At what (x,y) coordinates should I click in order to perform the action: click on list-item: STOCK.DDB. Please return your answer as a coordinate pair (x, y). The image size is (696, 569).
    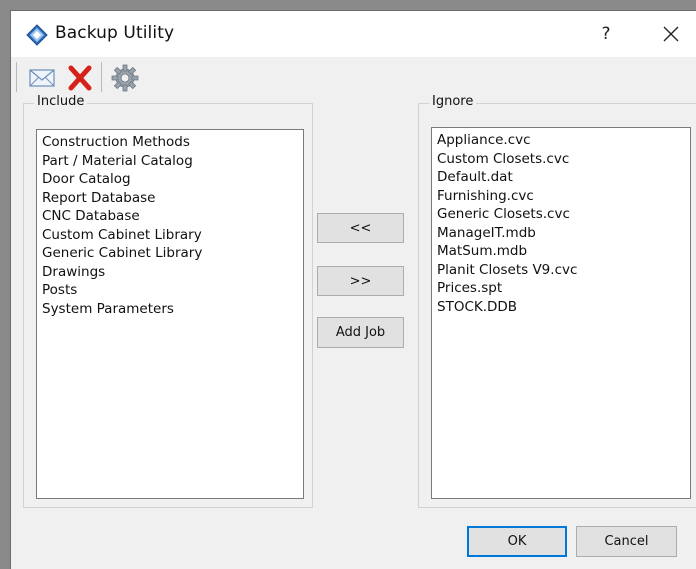
    Looking at the image, I should click on (561, 307).